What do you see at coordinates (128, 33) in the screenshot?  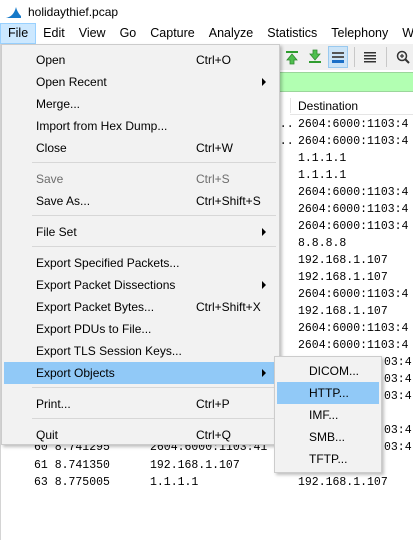 I see `menu-go: Go` at bounding box center [128, 33].